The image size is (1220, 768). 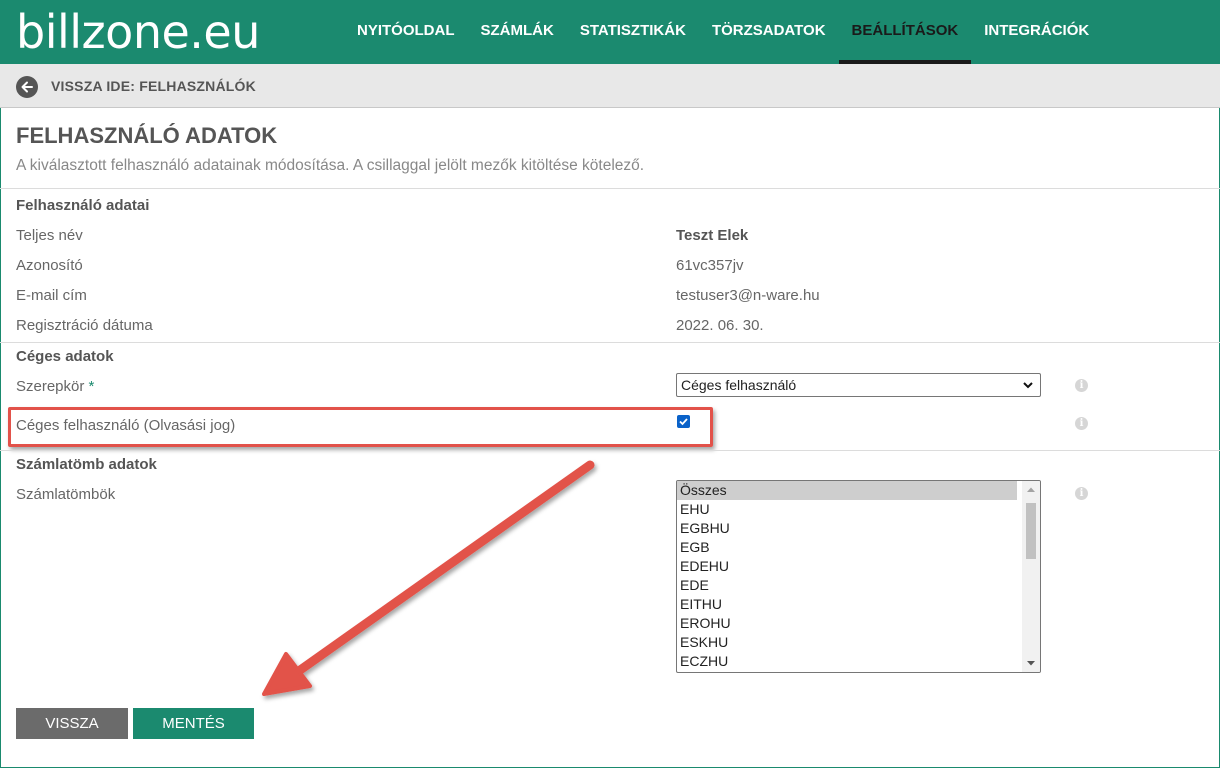 What do you see at coordinates (739, 385) in the screenshot?
I see `role-select-value: Céges felhasználó` at bounding box center [739, 385].